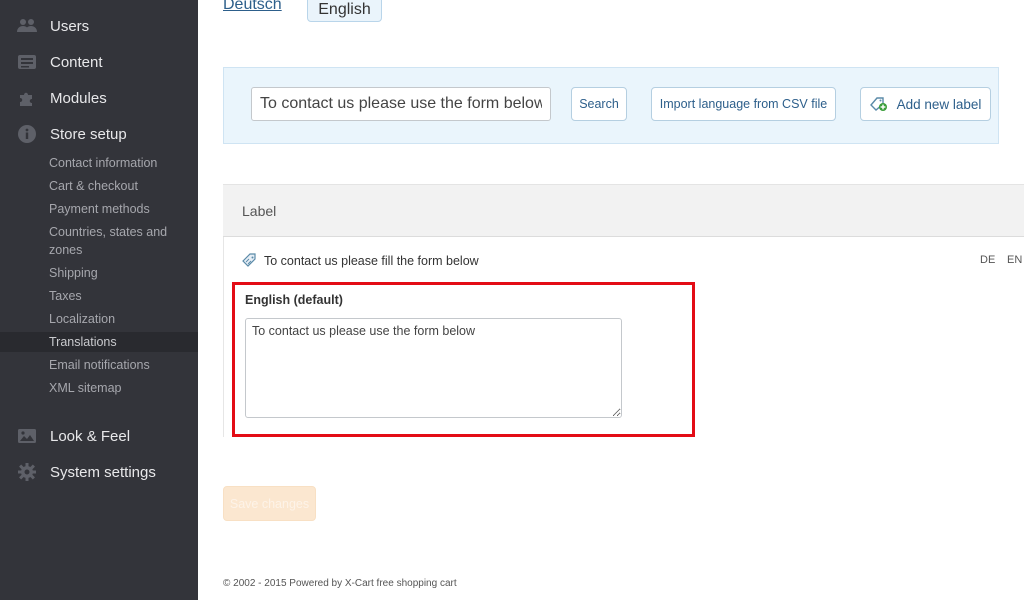  Describe the element at coordinates (27, 26) in the screenshot. I see `users-icon` at that location.